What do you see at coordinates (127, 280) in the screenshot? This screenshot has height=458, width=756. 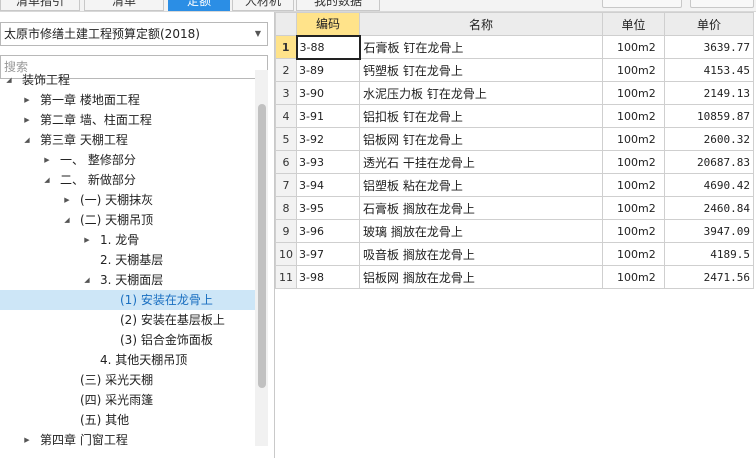 I see `tree-node: ◢ 3. 天棚面层` at bounding box center [127, 280].